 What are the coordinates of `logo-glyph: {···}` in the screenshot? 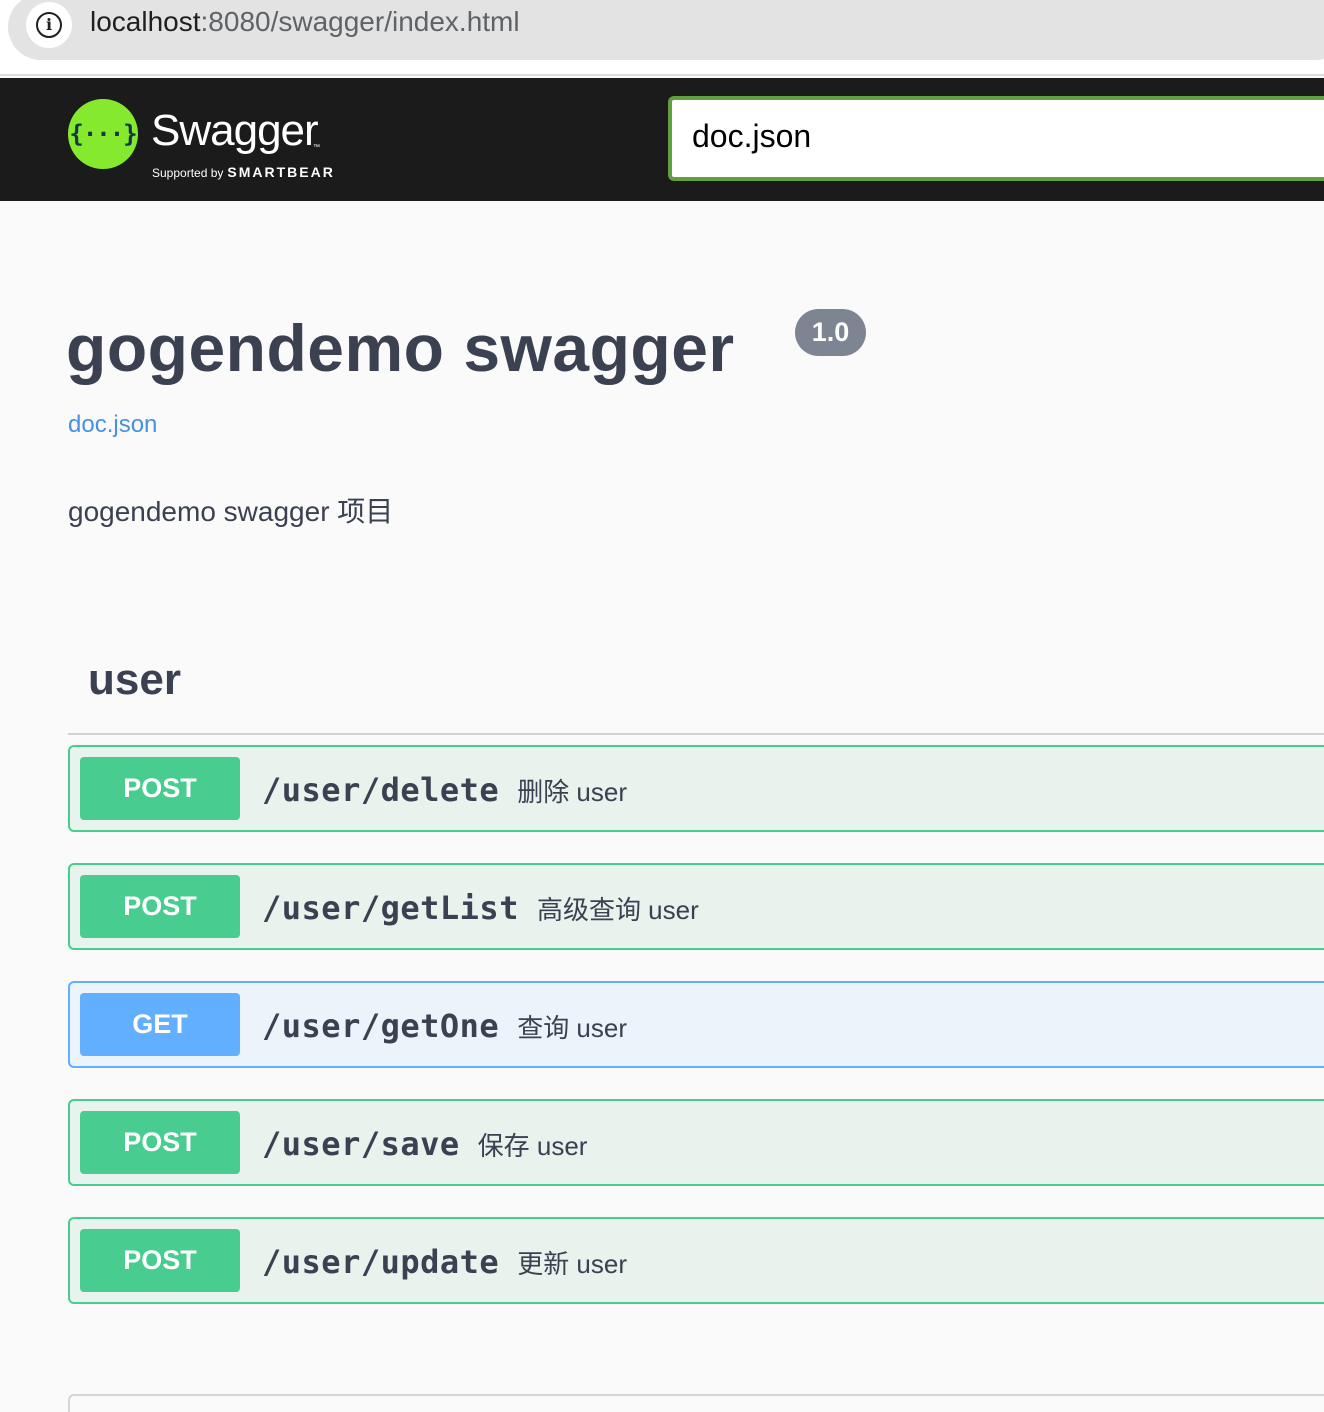 It's located at (103, 134).